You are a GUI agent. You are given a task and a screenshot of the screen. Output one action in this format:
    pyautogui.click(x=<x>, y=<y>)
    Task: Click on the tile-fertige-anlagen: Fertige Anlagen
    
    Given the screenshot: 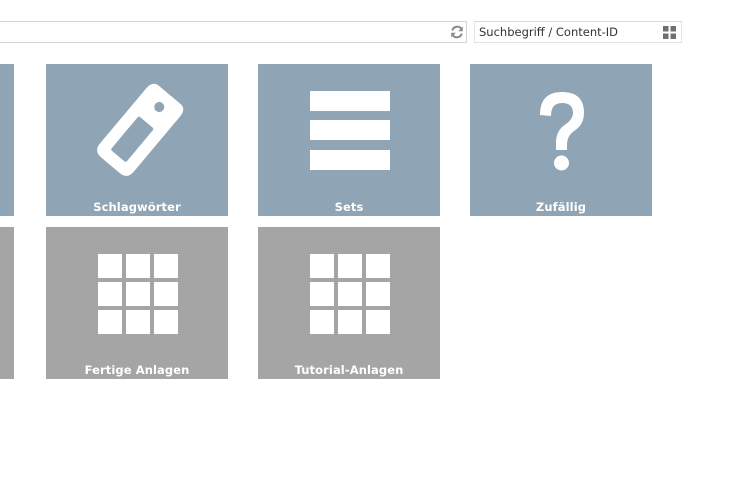 What is the action you would take?
    pyautogui.click(x=137, y=303)
    